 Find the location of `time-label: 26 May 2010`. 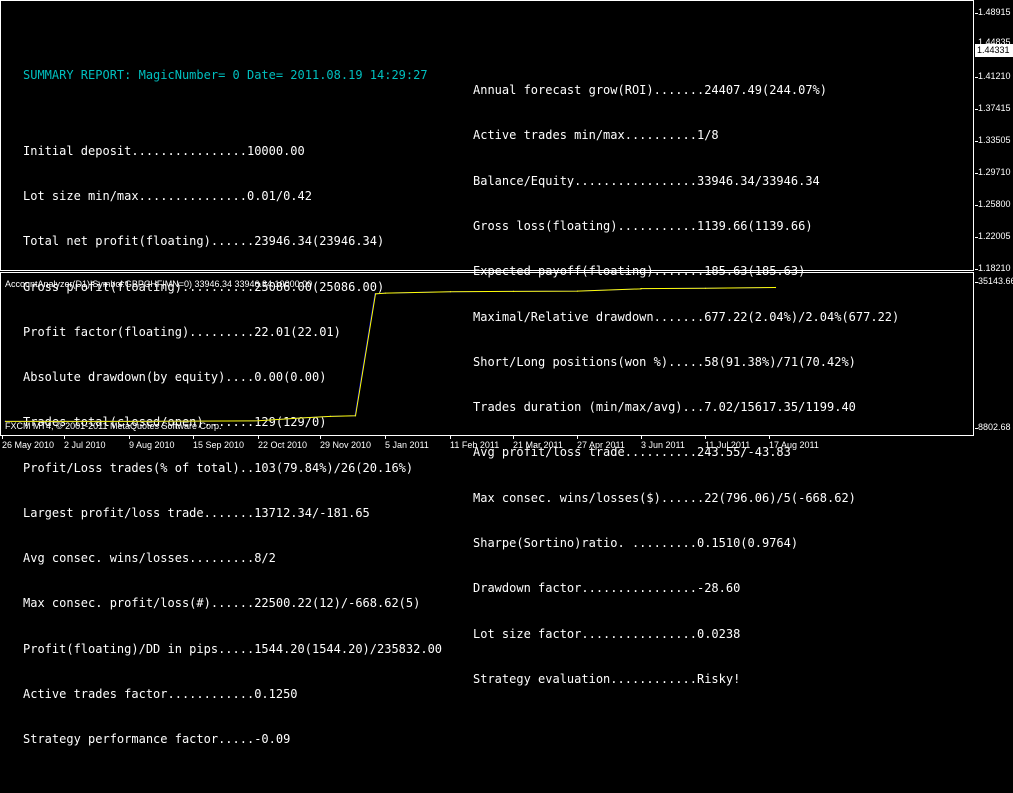

time-label: 26 May 2010 is located at coordinates (28, 445).